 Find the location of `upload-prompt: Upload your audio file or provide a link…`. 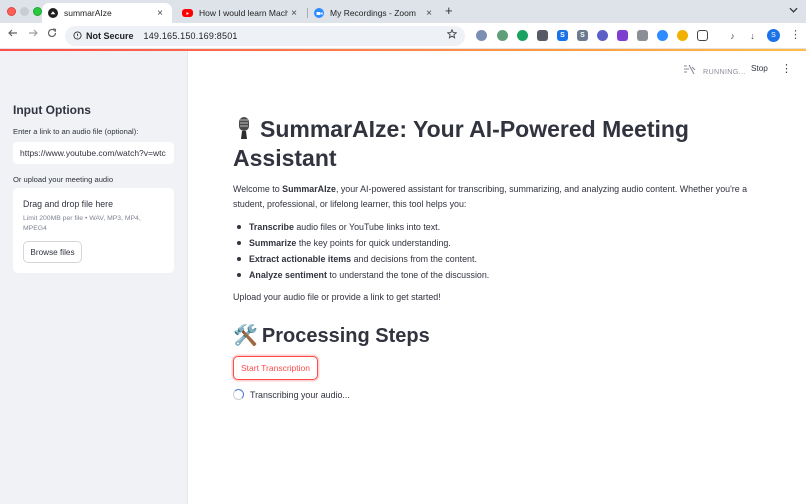

upload-prompt: Upload your audio file or provide a link… is located at coordinates (337, 297).